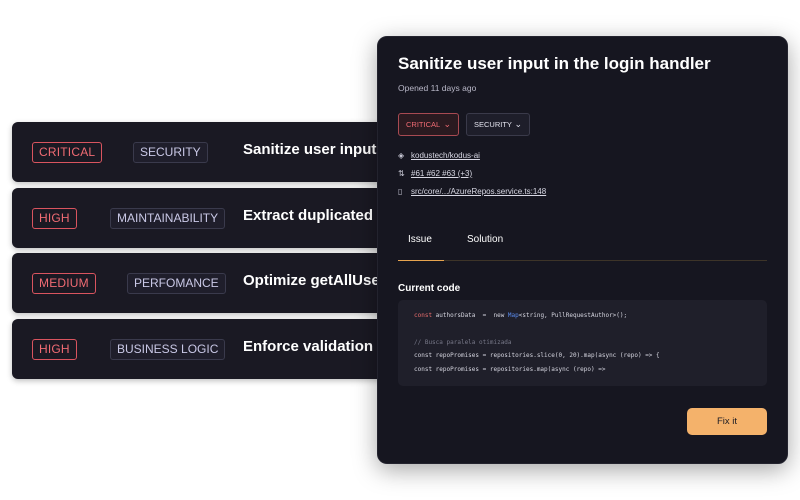 This screenshot has height=500, width=800. What do you see at coordinates (582, 260) in the screenshot?
I see `tab-divider` at bounding box center [582, 260].